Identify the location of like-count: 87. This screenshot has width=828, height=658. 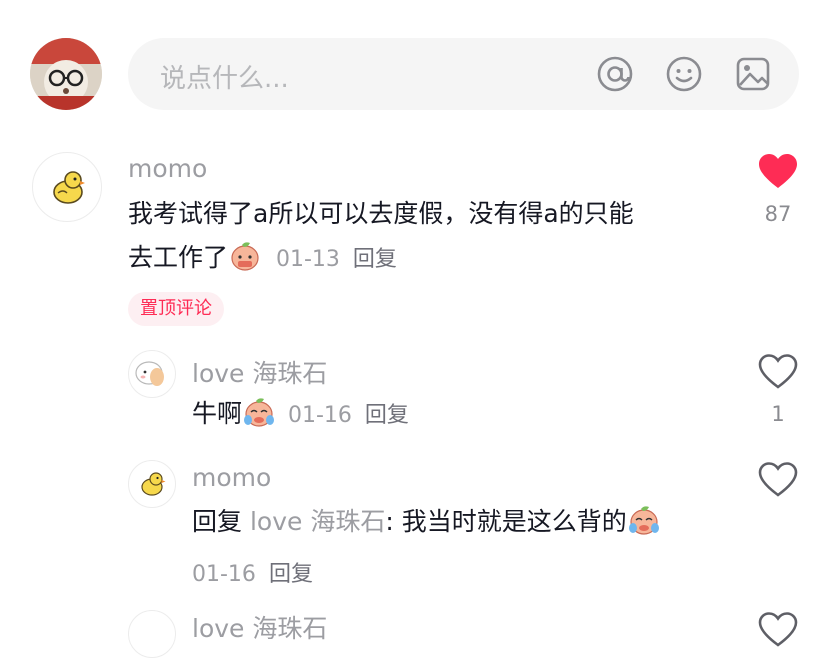
(778, 214).